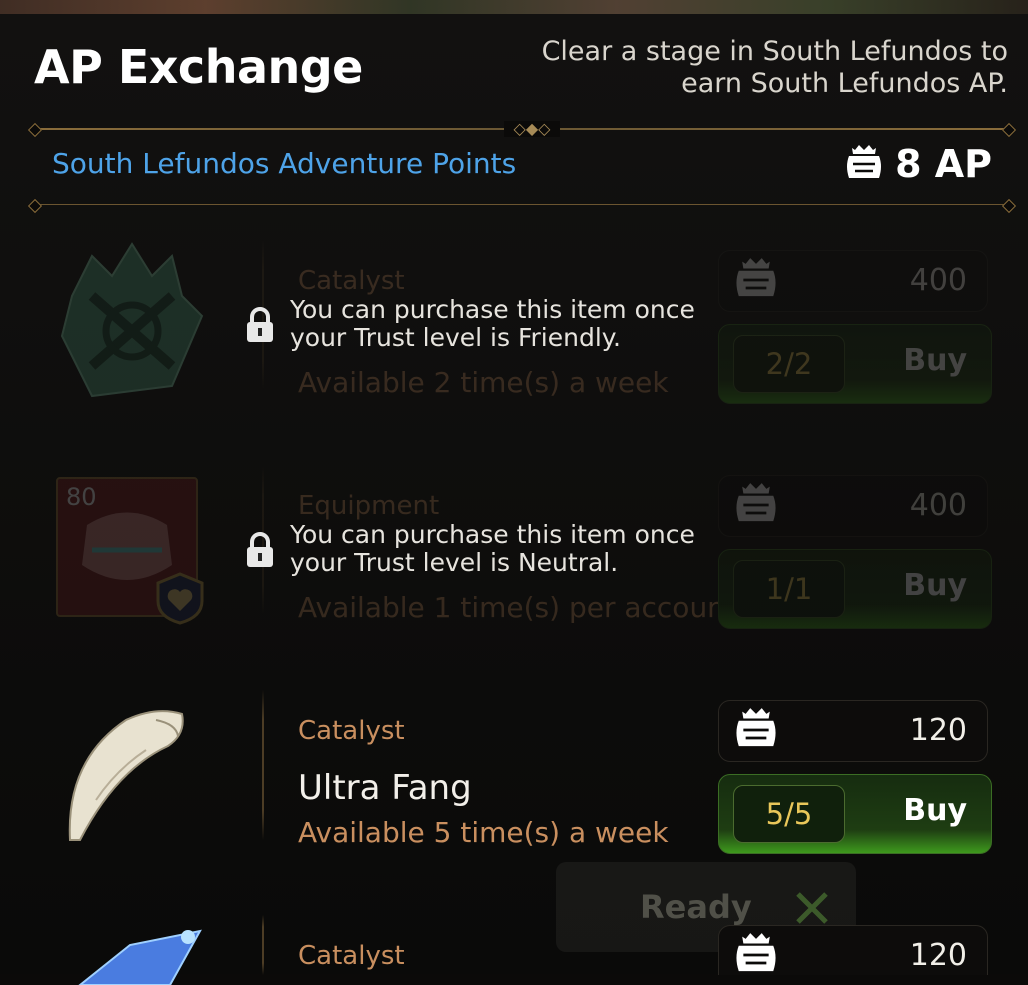 This screenshot has width=1028, height=985. Describe the element at coordinates (522, 206) in the screenshot. I see `ap-divider` at that location.